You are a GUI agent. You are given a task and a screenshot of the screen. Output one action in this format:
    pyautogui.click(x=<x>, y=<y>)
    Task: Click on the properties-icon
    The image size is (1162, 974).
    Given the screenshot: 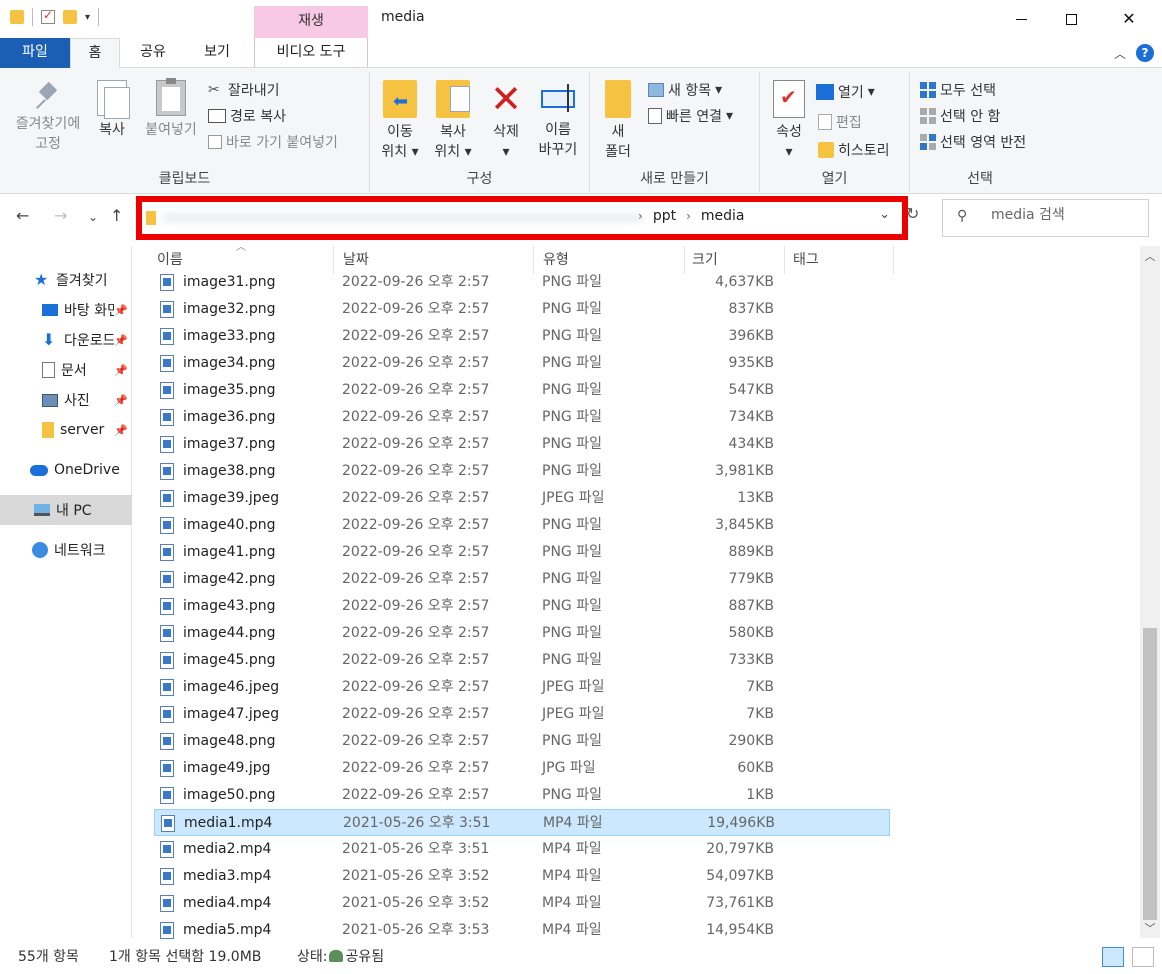 What is the action you would take?
    pyautogui.click(x=48, y=16)
    